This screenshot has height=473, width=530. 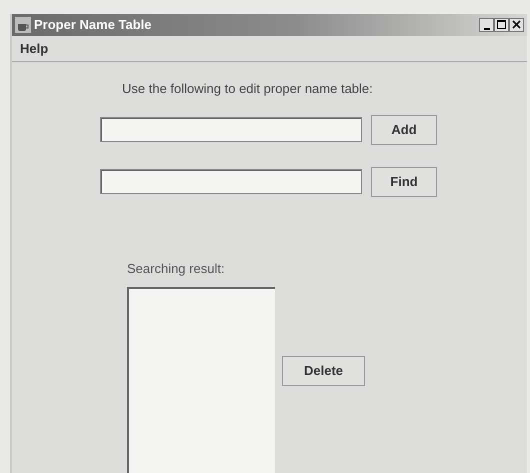 I want to click on close-button, so click(x=516, y=25).